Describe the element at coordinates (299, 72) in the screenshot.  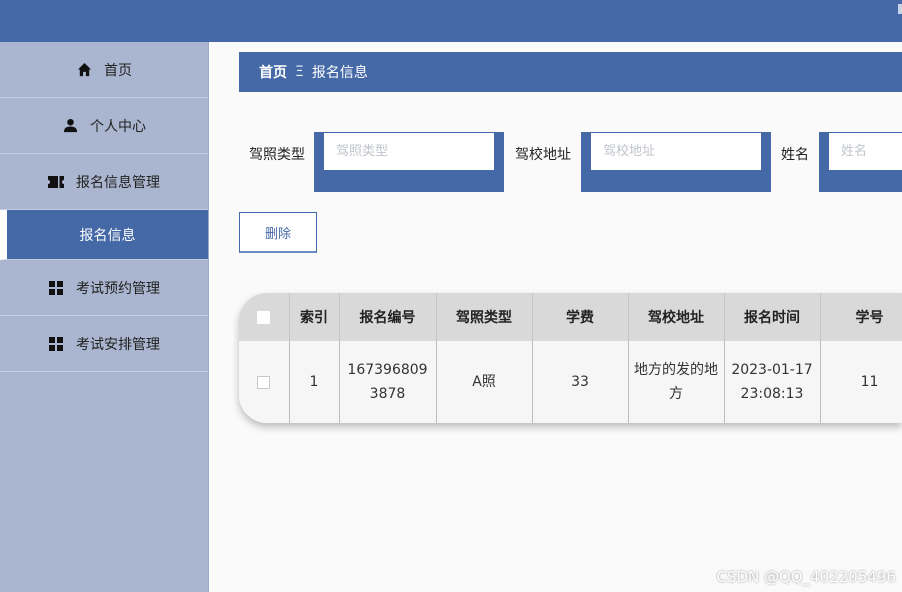
I see `breadcrumb-separator: Ξ` at that location.